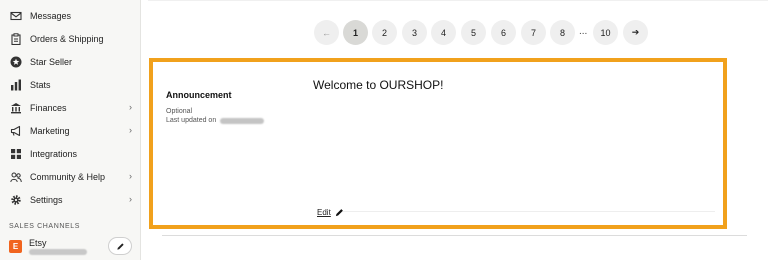 The height and width of the screenshot is (260, 768). What do you see at coordinates (67, 39) in the screenshot?
I see `sidebar-item-label: Orders & Shipping` at bounding box center [67, 39].